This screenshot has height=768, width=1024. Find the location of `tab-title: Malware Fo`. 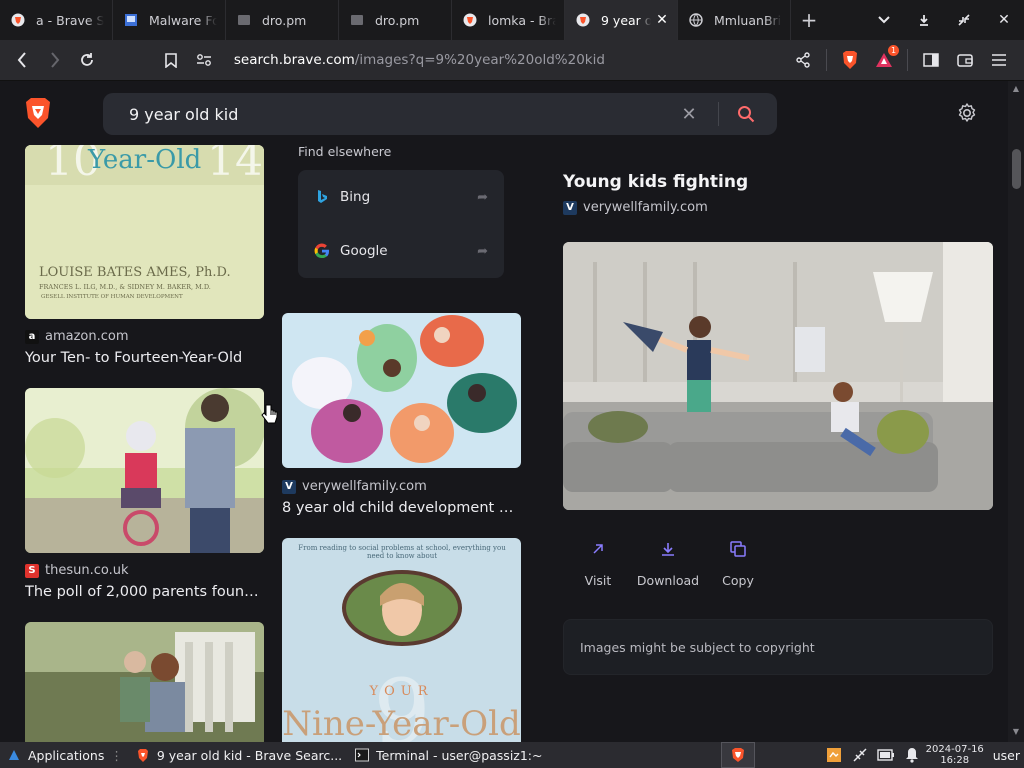

tab-title: Malware Fo is located at coordinates (183, 20).